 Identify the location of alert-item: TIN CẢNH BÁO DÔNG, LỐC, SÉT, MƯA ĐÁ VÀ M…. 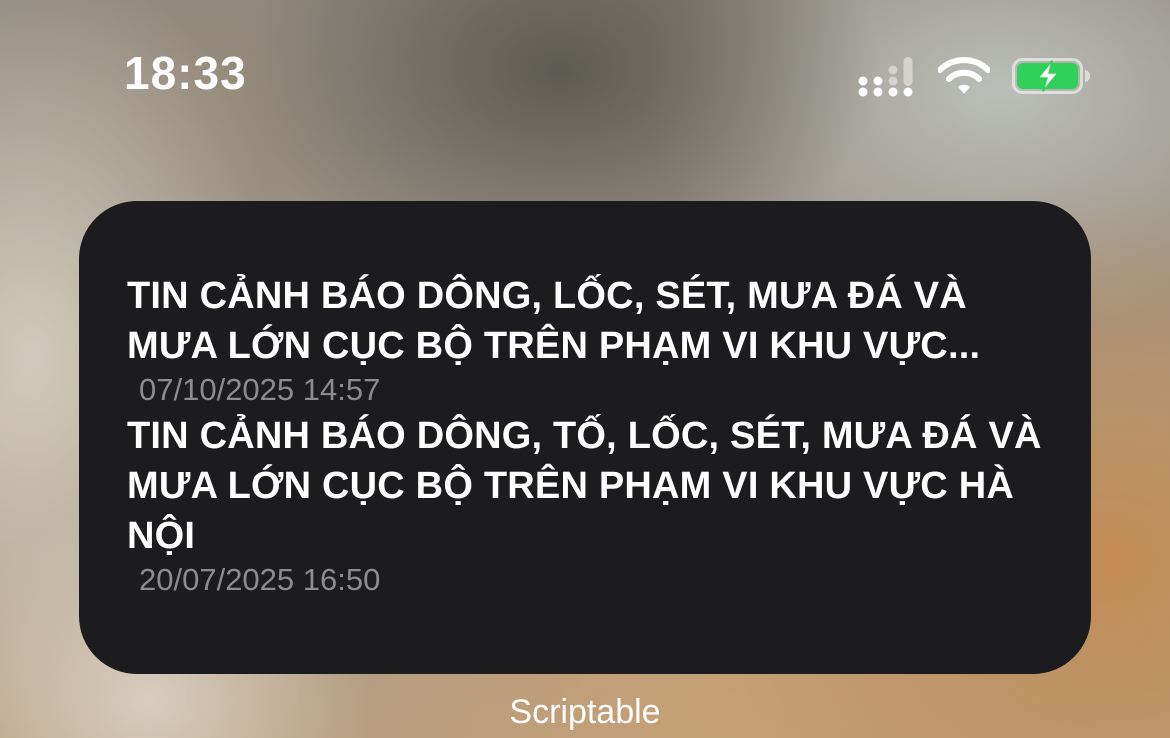
(589, 340).